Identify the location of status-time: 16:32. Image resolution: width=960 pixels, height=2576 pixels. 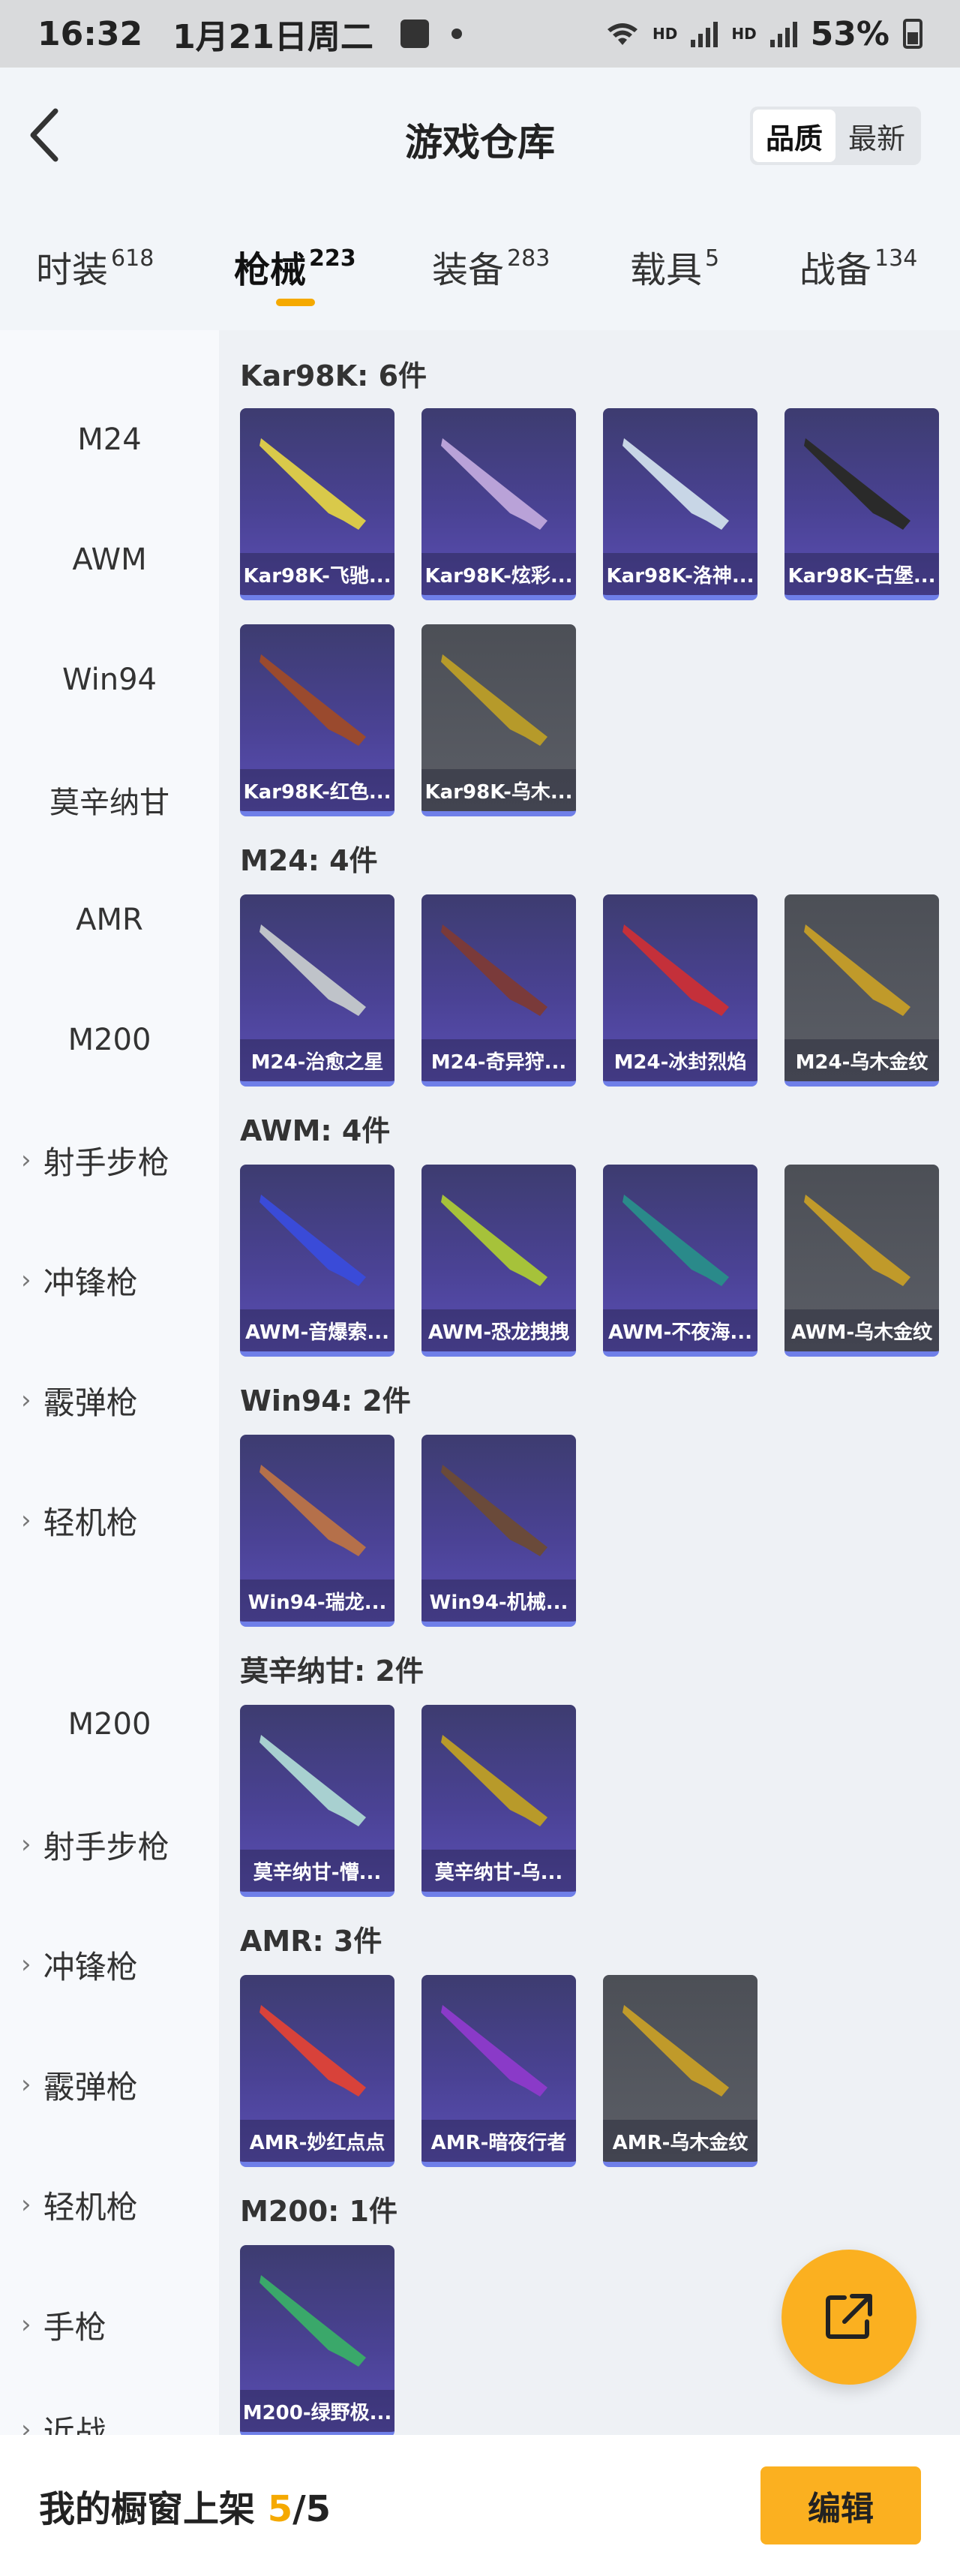
(90, 33).